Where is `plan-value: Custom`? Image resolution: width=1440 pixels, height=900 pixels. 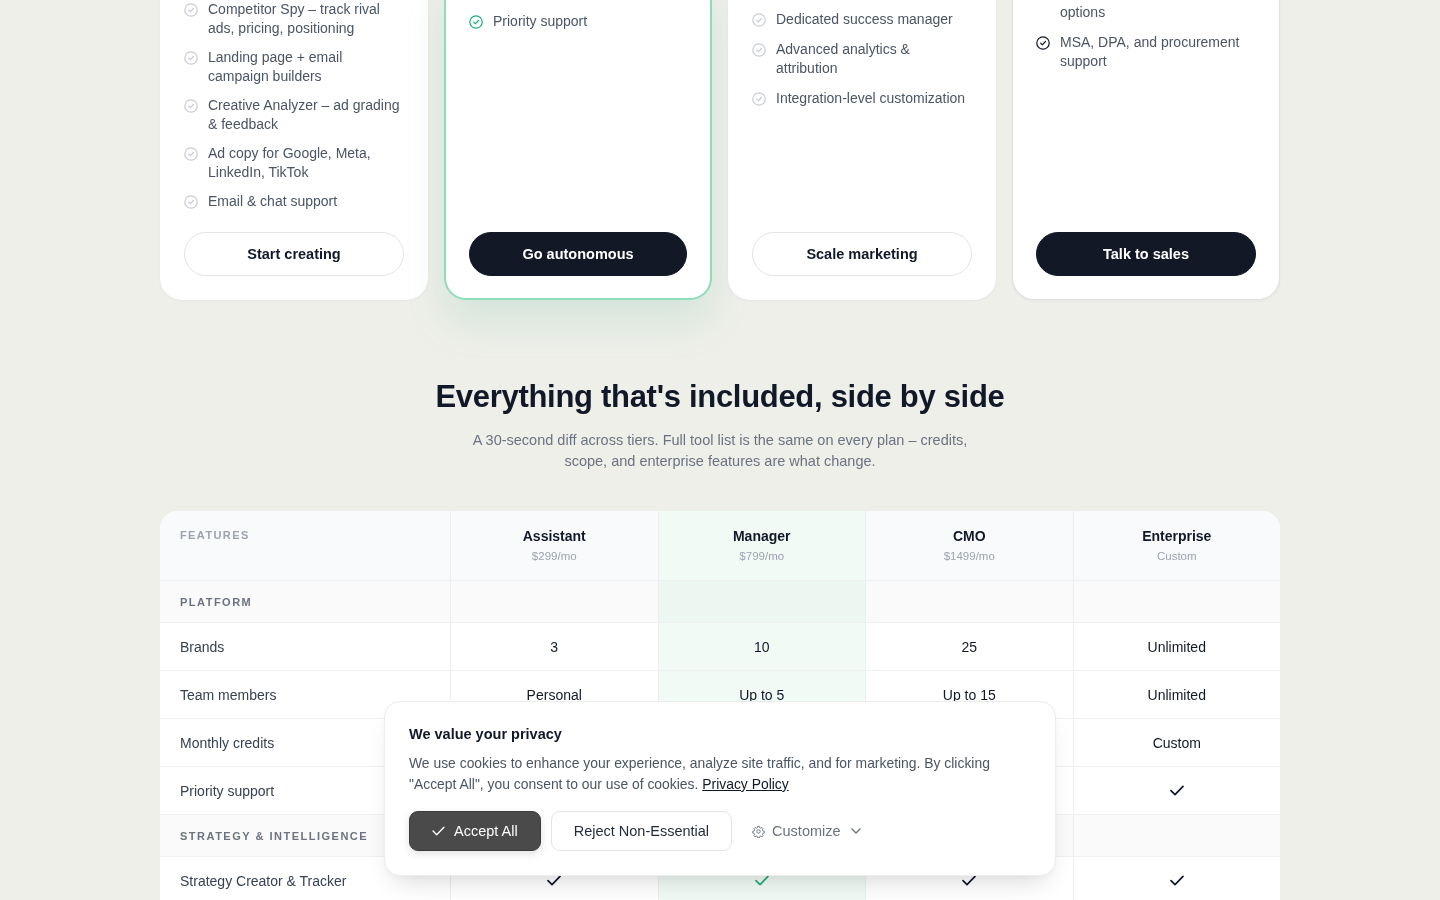
plan-value: Custom is located at coordinates (1176, 742).